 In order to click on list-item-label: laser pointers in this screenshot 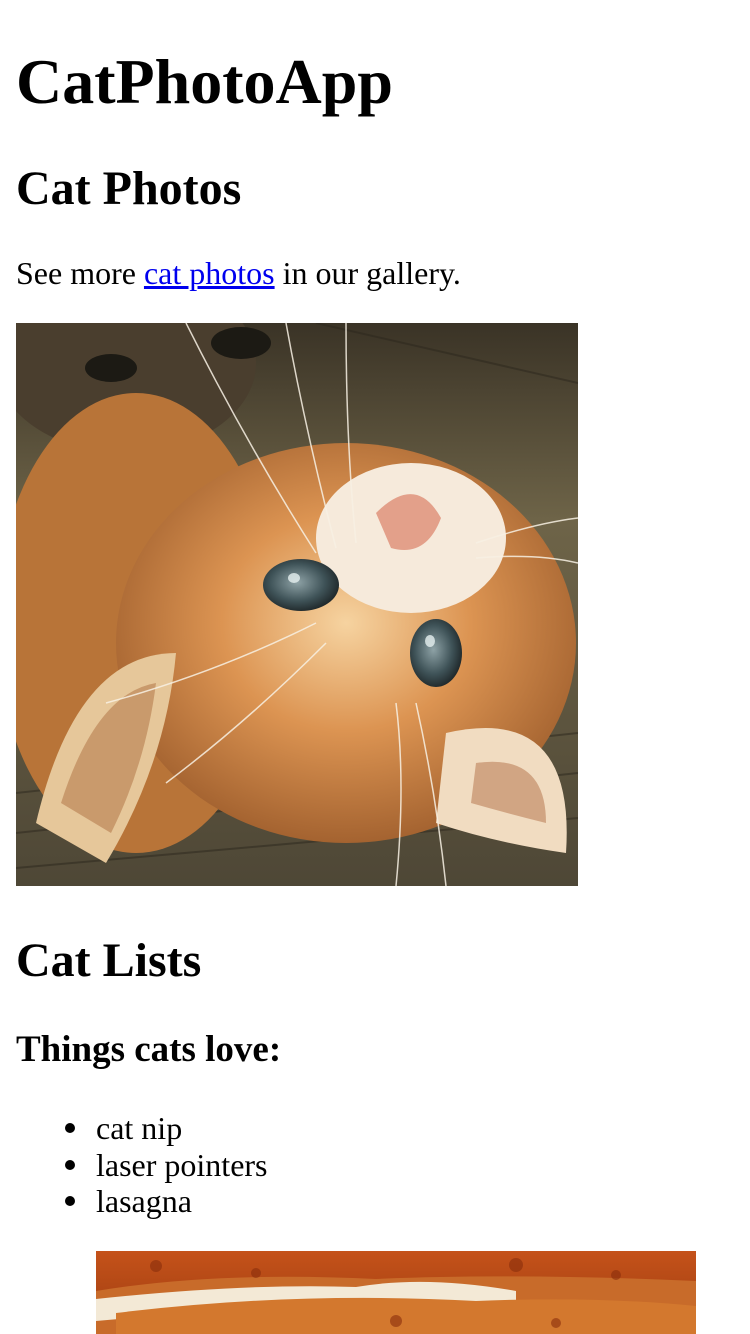, I will do `click(182, 1164)`.